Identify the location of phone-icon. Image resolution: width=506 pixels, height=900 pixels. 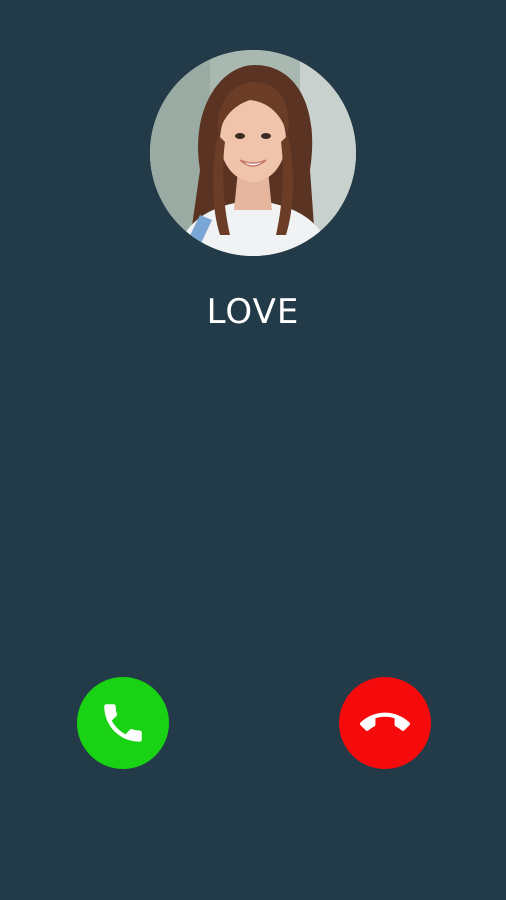
(123, 723).